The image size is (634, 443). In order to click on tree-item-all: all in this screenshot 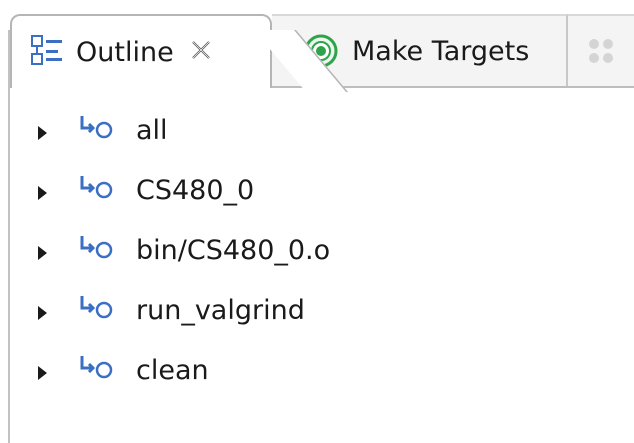, I will do `click(320, 132)`.